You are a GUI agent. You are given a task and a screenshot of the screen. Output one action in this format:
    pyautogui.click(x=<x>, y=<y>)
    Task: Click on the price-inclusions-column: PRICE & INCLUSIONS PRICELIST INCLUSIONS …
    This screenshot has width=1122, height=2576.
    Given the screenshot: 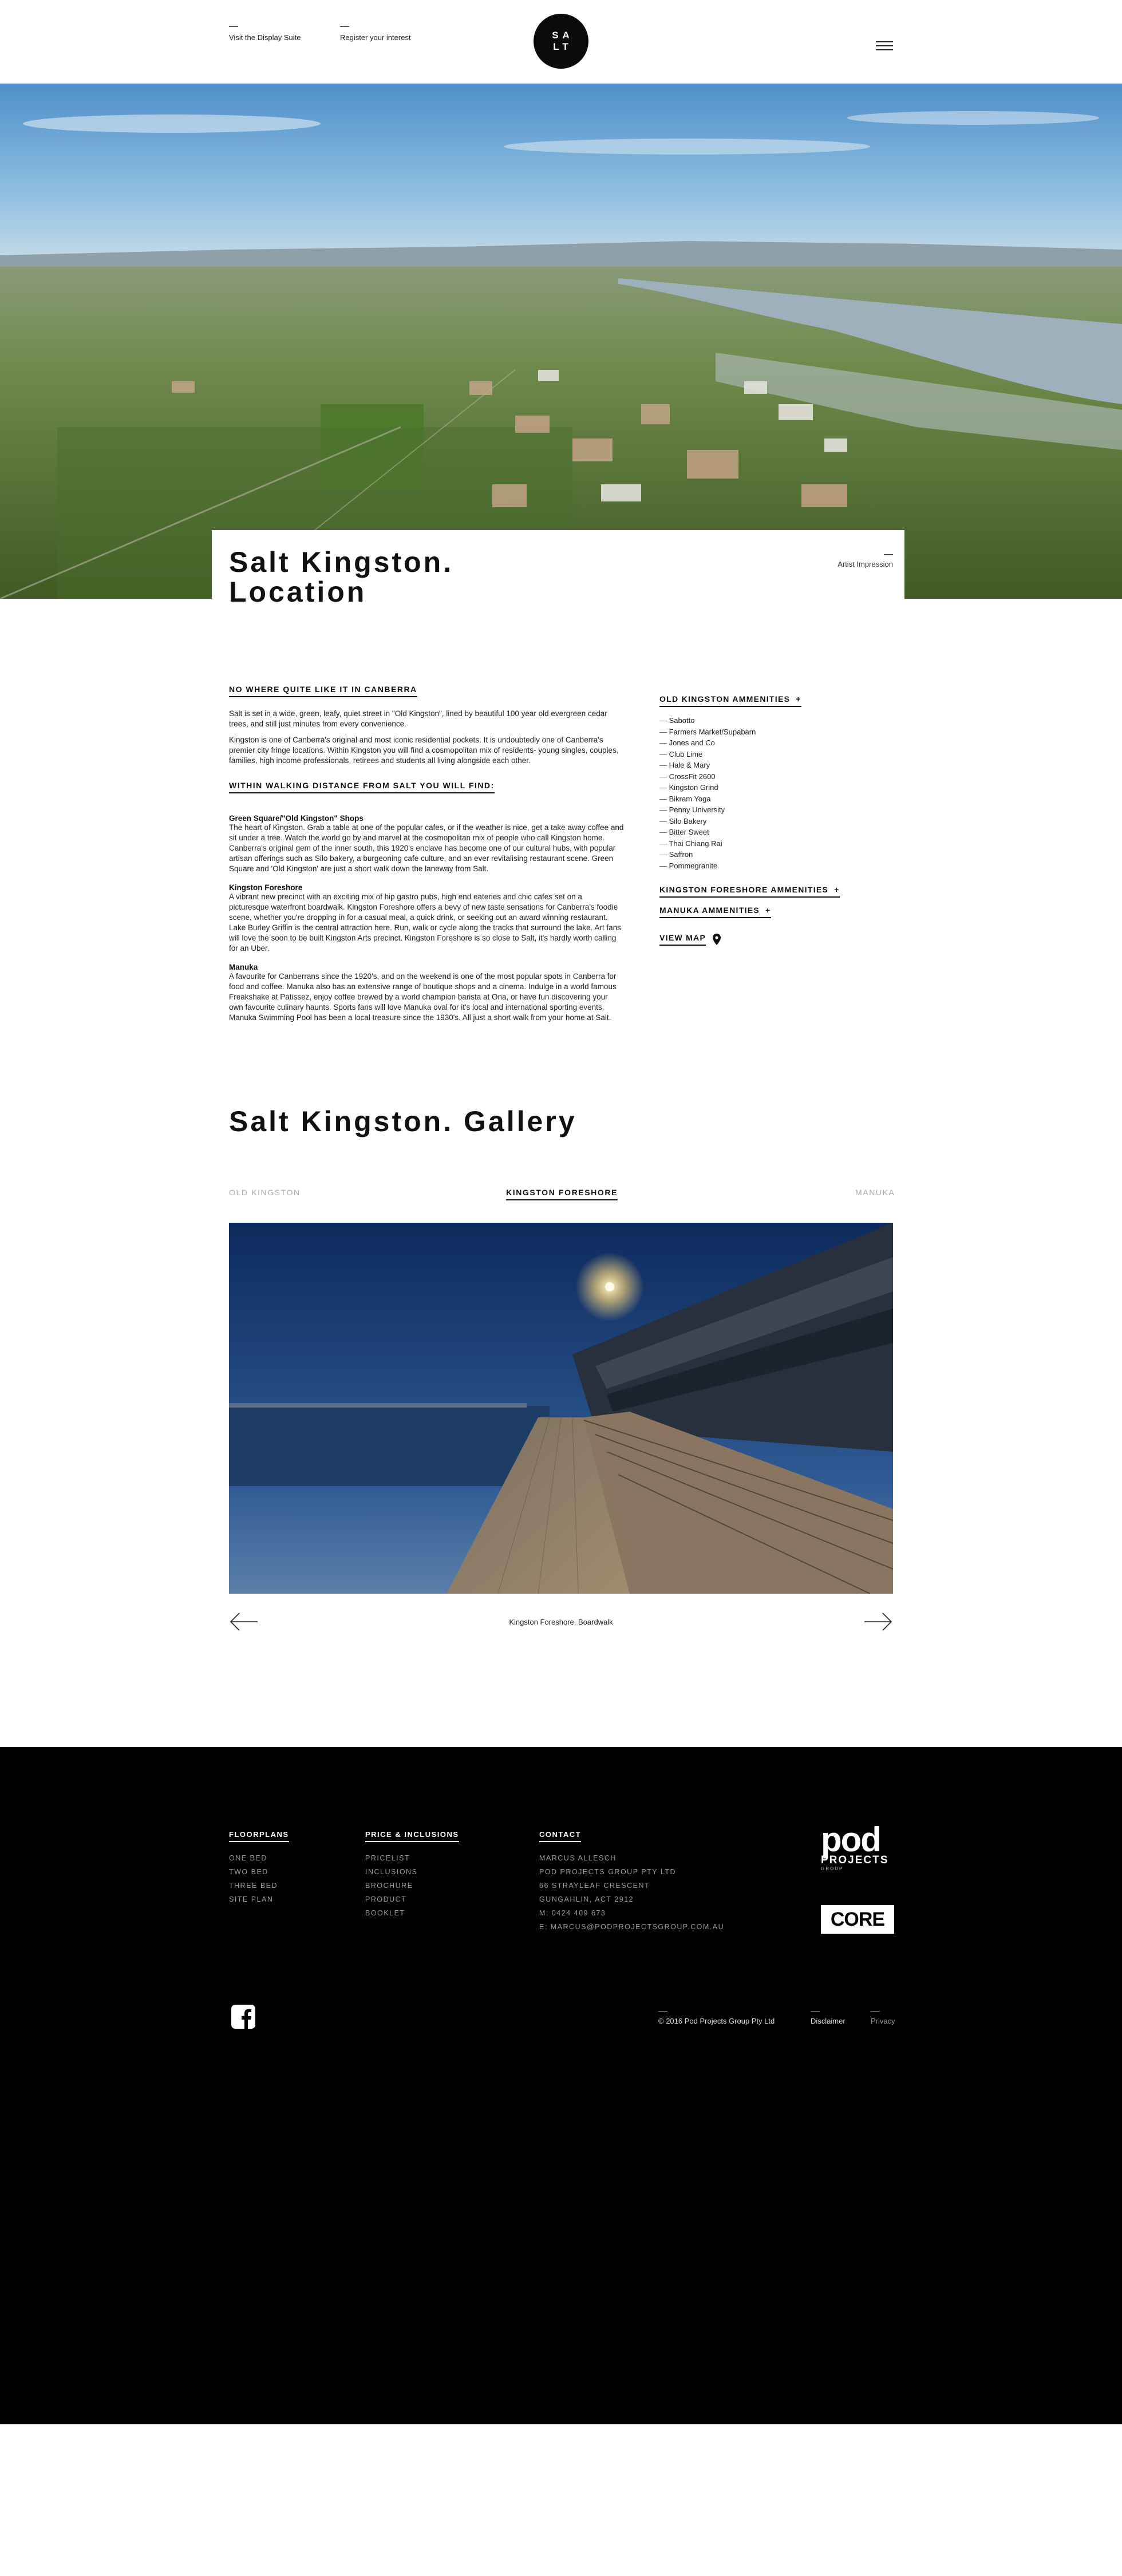 What is the action you would take?
    pyautogui.click(x=412, y=1875)
    